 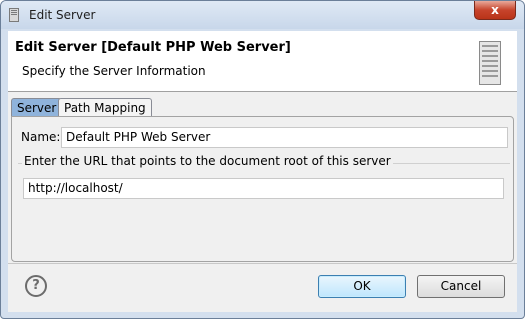 I want to click on ok-button: OK, so click(x=362, y=286).